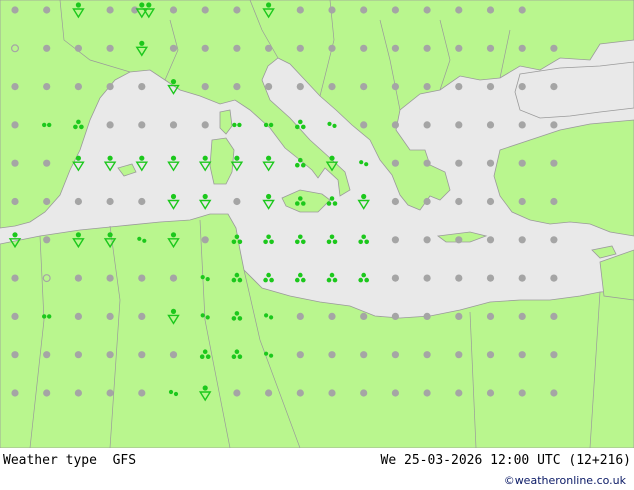 This screenshot has height=490, width=634. What do you see at coordinates (505, 460) in the screenshot?
I see `valid-datetime: We 25-03-2026 12:00 UTC (12+216)` at bounding box center [505, 460].